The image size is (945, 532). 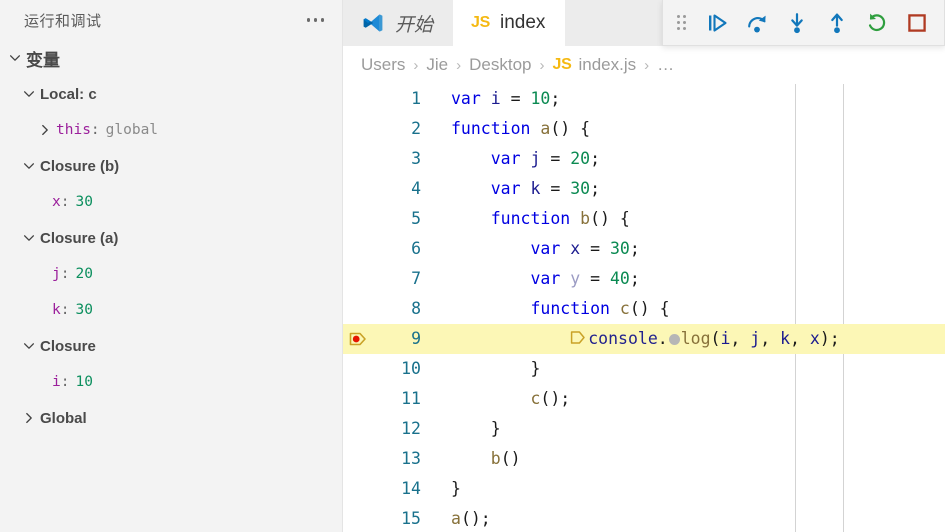 I want to click on code-line: 13 b(), so click(x=644, y=459).